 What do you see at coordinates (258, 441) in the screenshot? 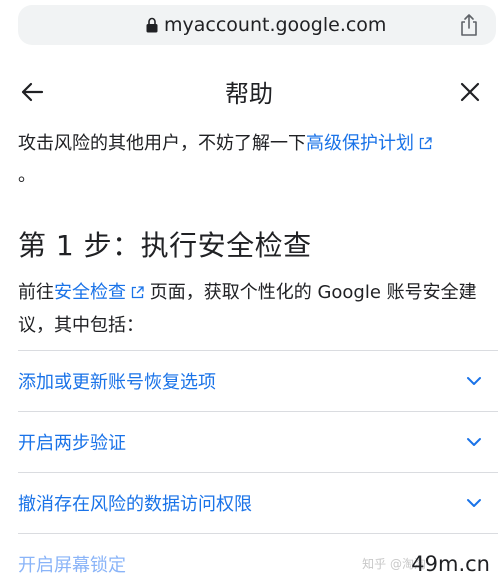
I see `accordion-item-2sv: 开启两步验证` at bounding box center [258, 441].